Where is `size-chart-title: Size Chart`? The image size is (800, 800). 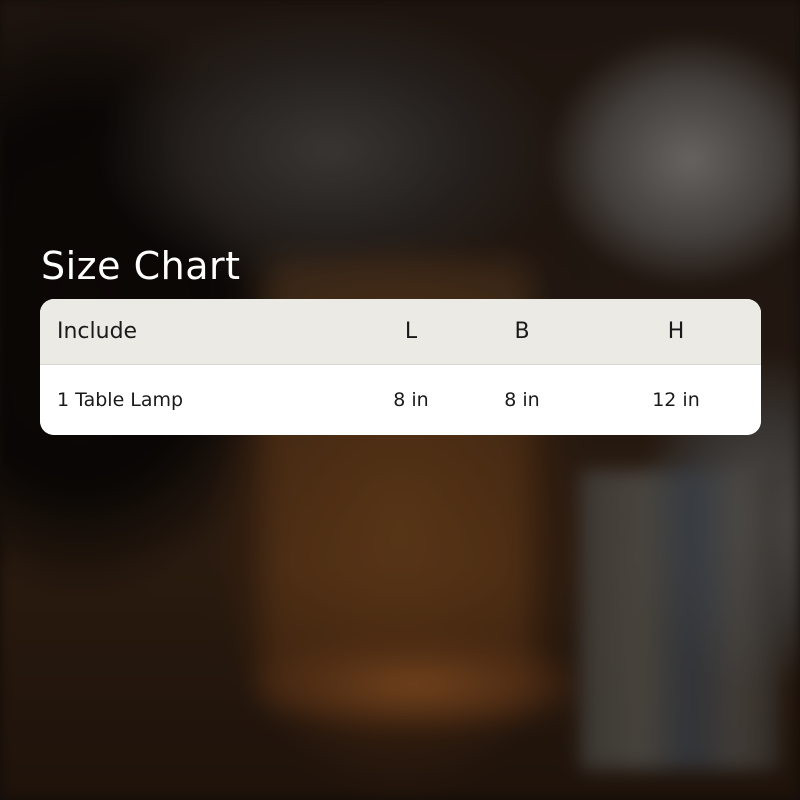 size-chart-title: Size Chart is located at coordinates (141, 266).